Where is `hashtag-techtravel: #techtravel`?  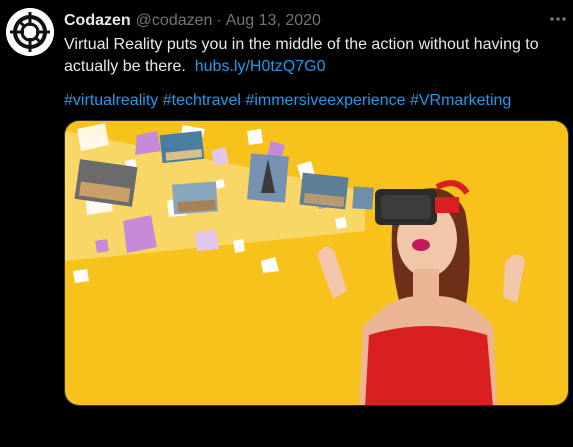 hashtag-techtravel: #techtravel is located at coordinates (202, 100).